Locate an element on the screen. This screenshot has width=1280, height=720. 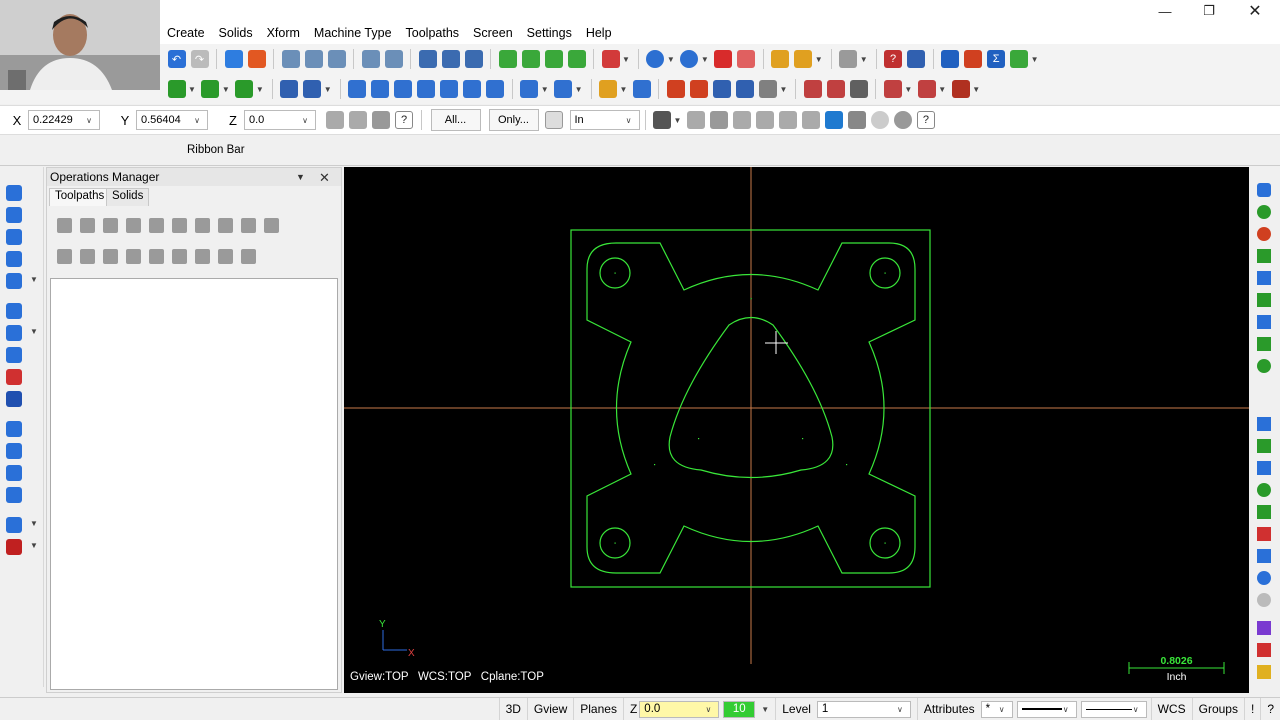
post-selected-icon is located at coordinates (225, 225).